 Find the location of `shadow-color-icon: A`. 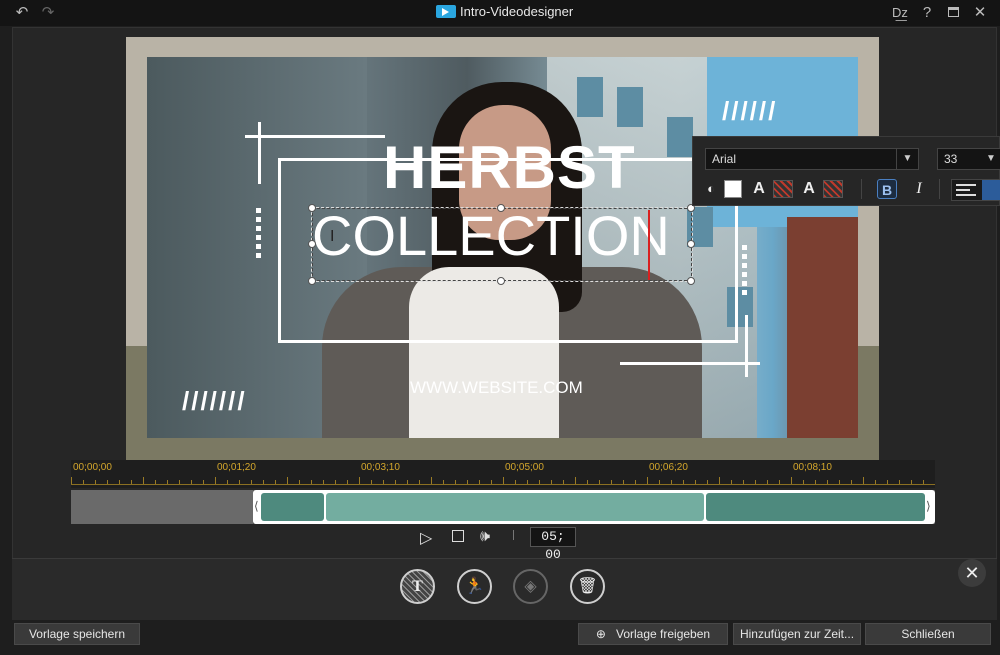

shadow-color-icon: A is located at coordinates (809, 189).